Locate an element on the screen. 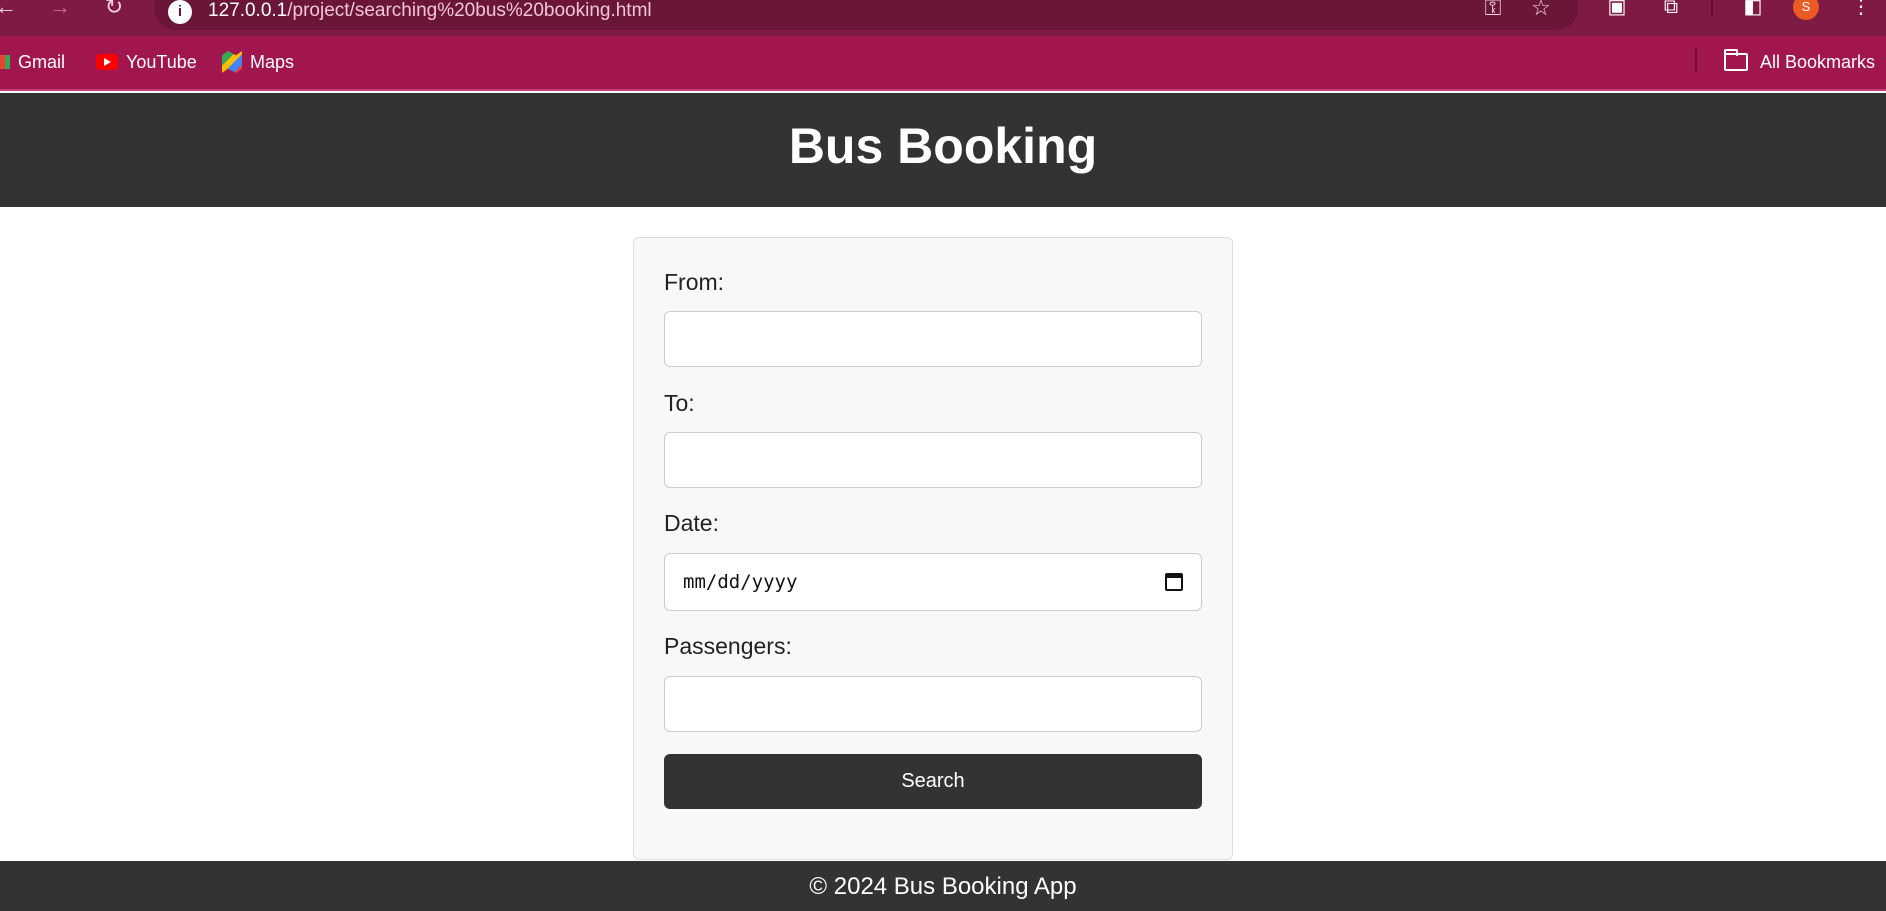 This screenshot has height=911, width=1886. gmail-icon is located at coordinates (5, 62).